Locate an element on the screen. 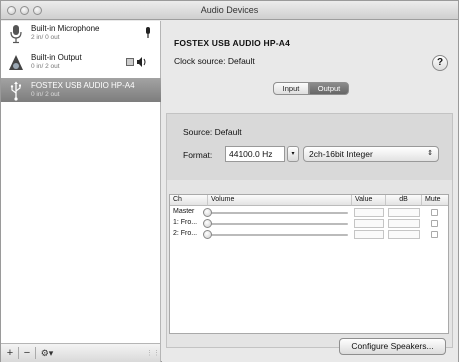 This screenshot has width=459, height=362. speaker-badge-icon is located at coordinates (136, 62).